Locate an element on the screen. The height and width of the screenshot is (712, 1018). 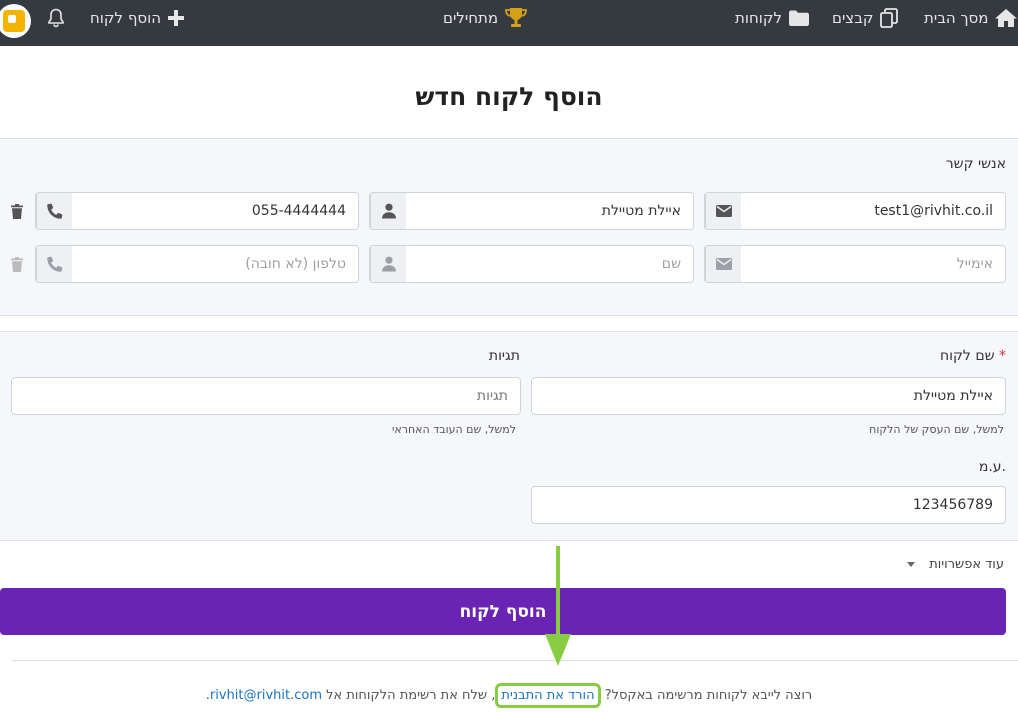
nav-customers-label: לקוחות is located at coordinates (758, 18).